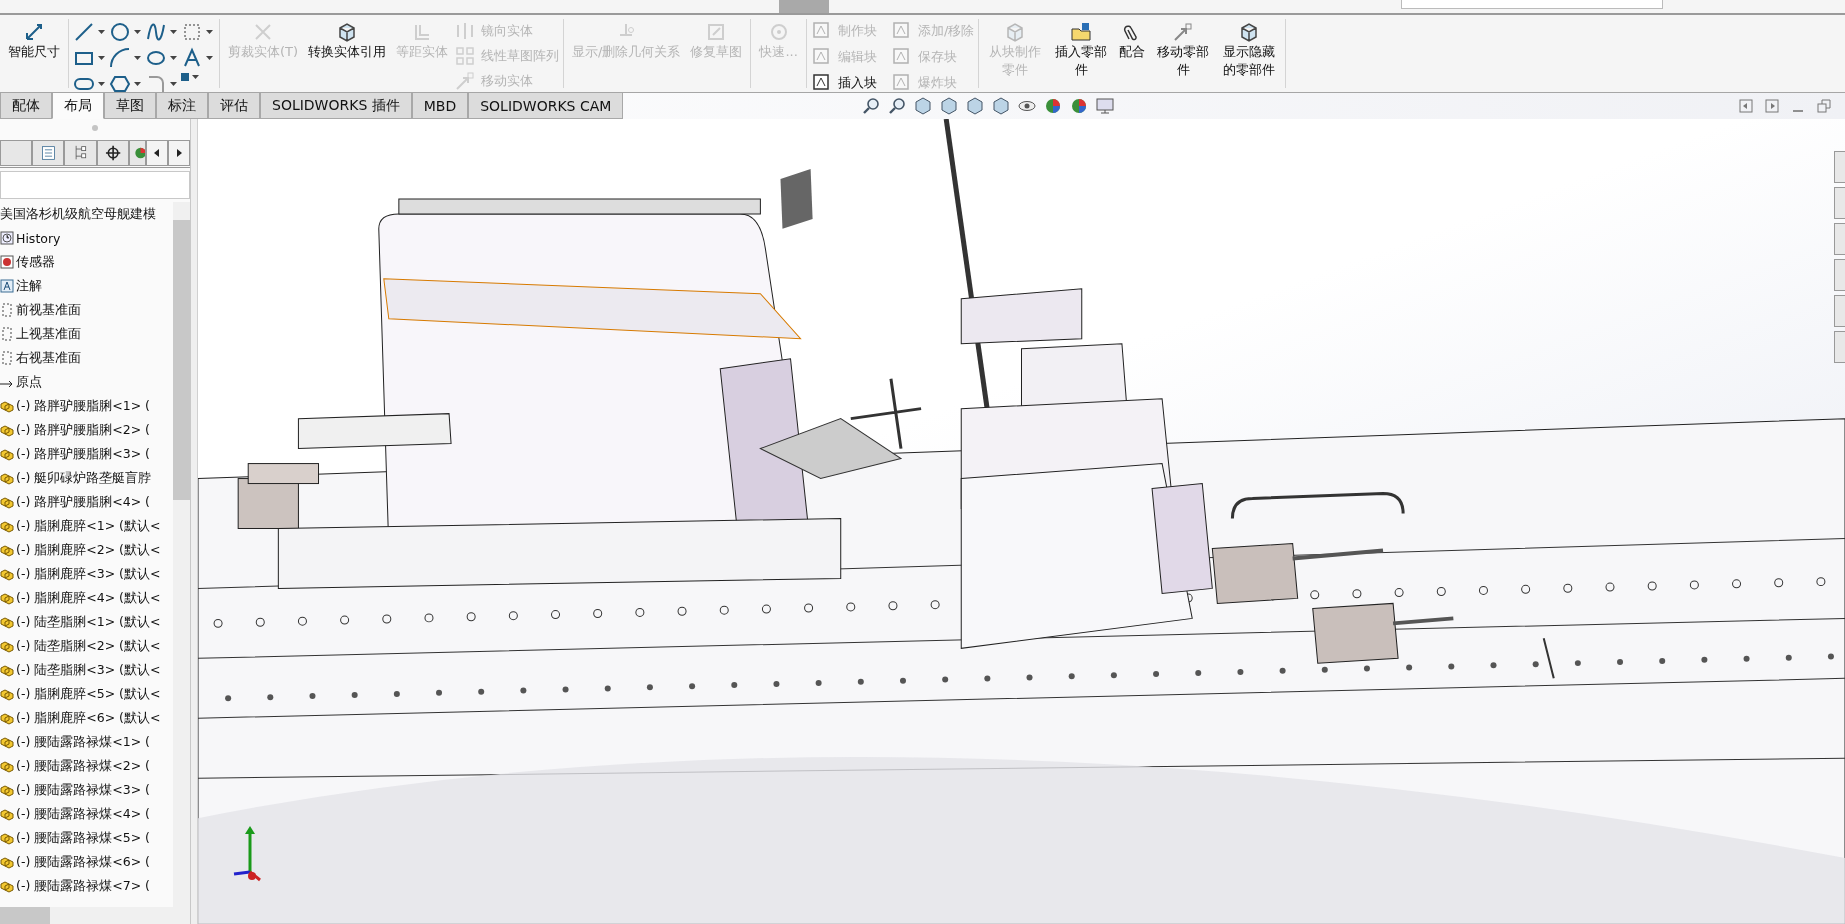  I want to click on tree-item: 右视基准面, so click(48, 358).